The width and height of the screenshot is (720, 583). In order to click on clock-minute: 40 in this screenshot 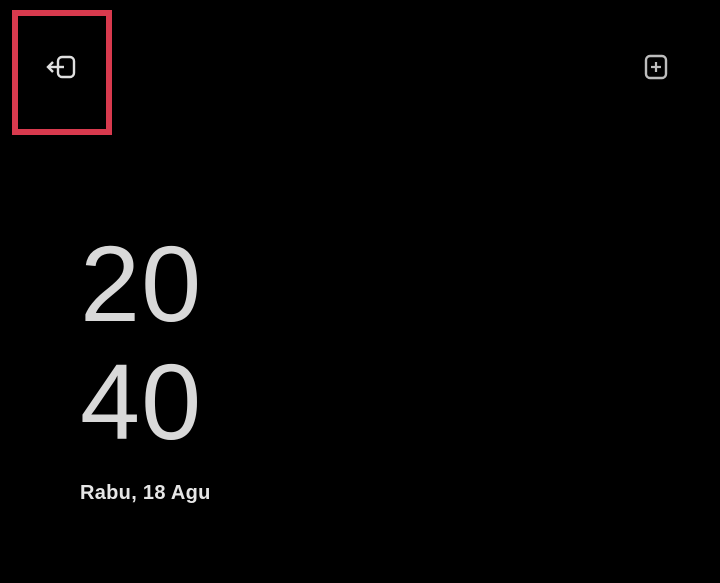, I will do `click(141, 401)`.